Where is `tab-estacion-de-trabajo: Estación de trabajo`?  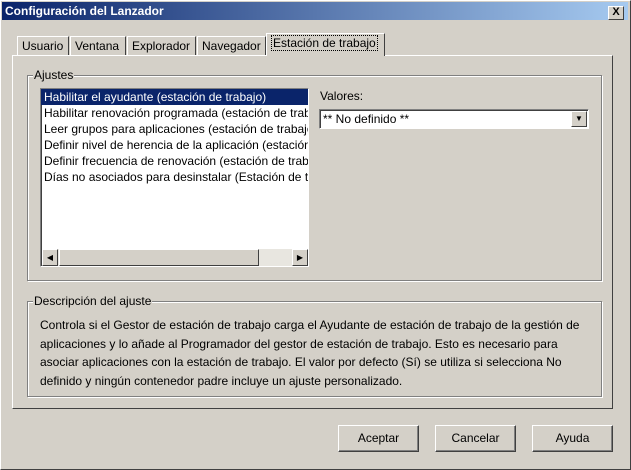 tab-estacion-de-trabajo: Estación de trabajo is located at coordinates (325, 44).